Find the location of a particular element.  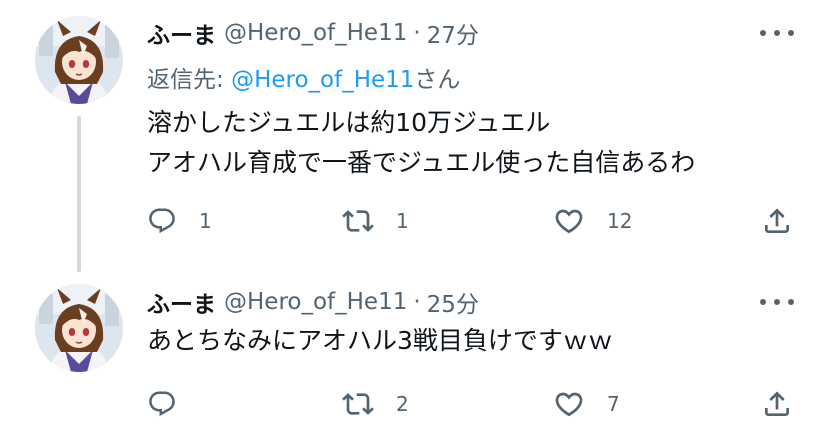

reply-to-mention: @Hero_of_He11 is located at coordinates (322, 80).